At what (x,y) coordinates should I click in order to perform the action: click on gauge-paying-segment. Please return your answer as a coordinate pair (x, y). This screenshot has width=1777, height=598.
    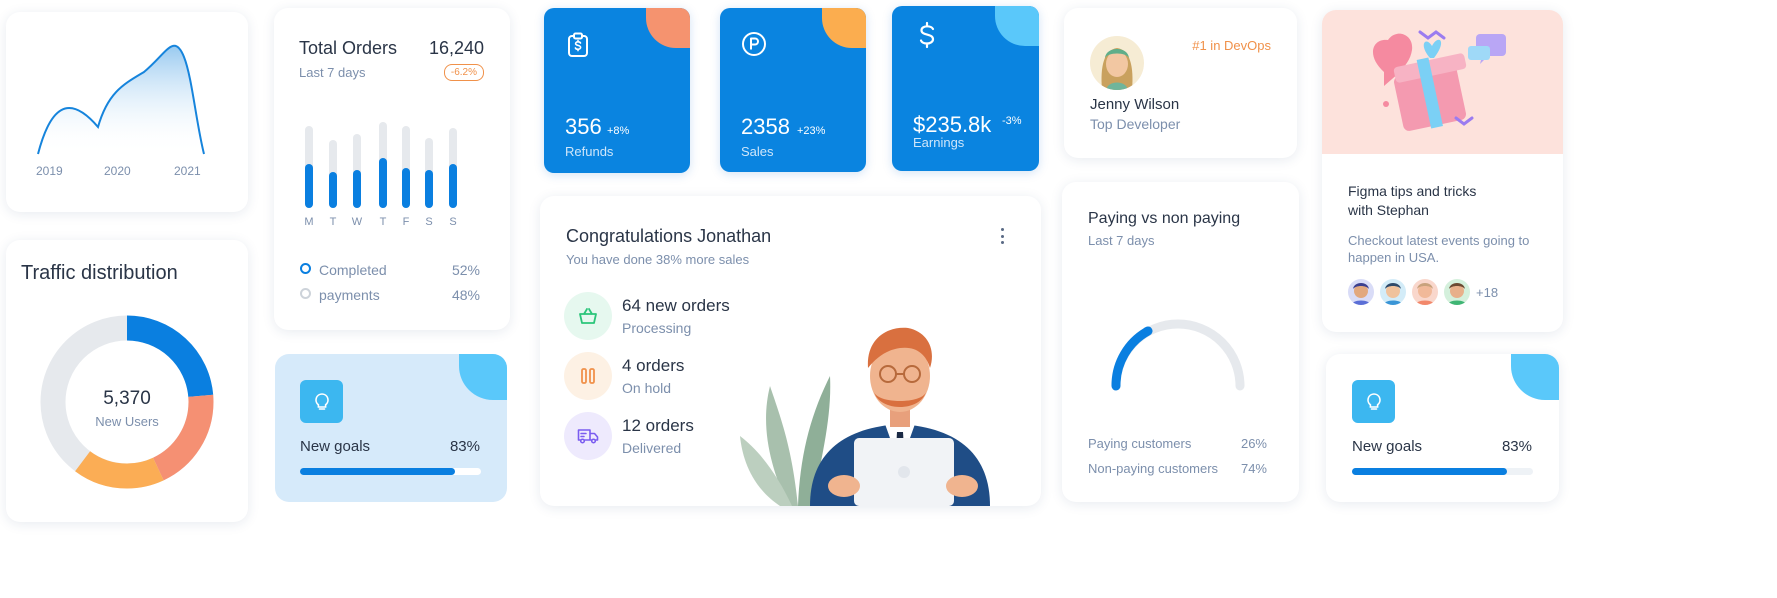
    Looking at the image, I should click on (1132, 358).